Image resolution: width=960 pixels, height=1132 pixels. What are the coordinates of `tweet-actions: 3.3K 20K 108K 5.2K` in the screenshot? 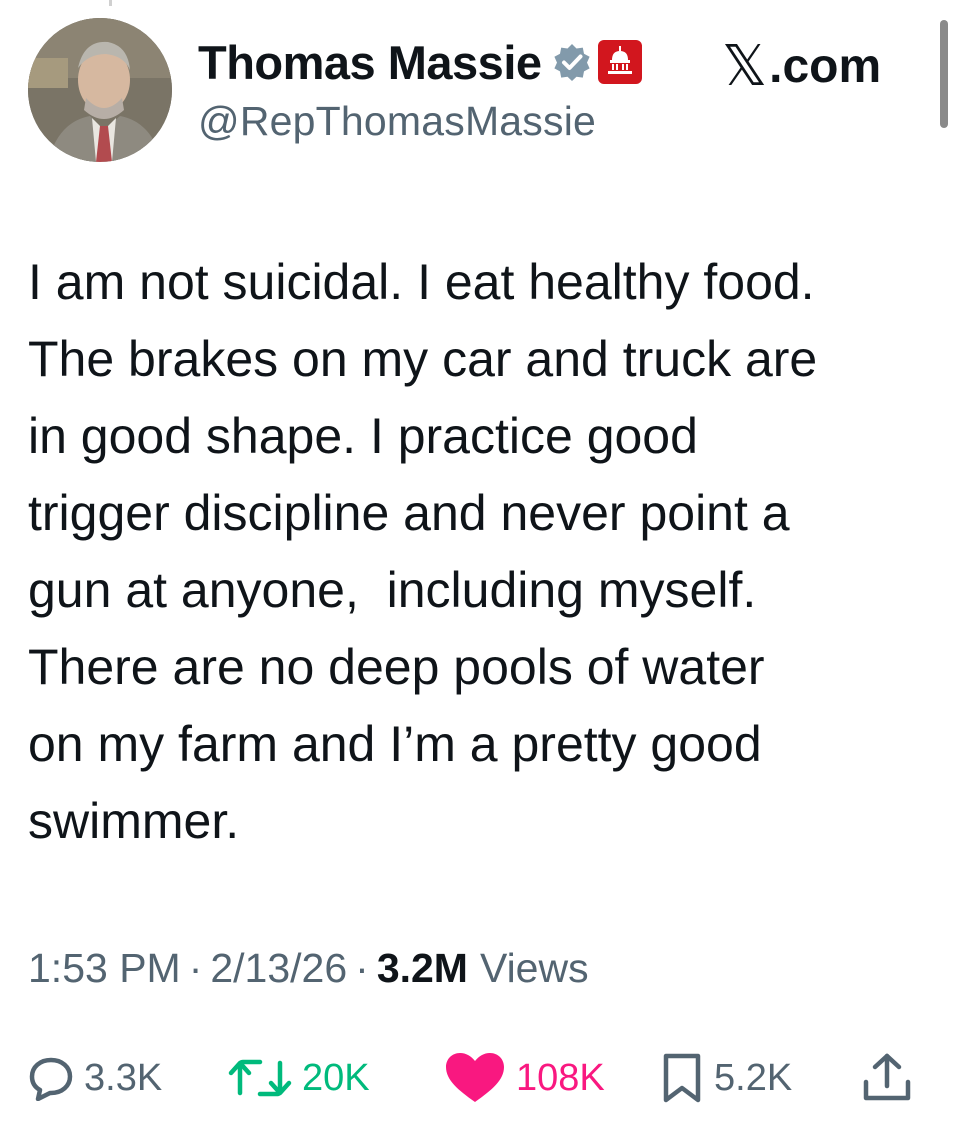 It's located at (480, 1078).